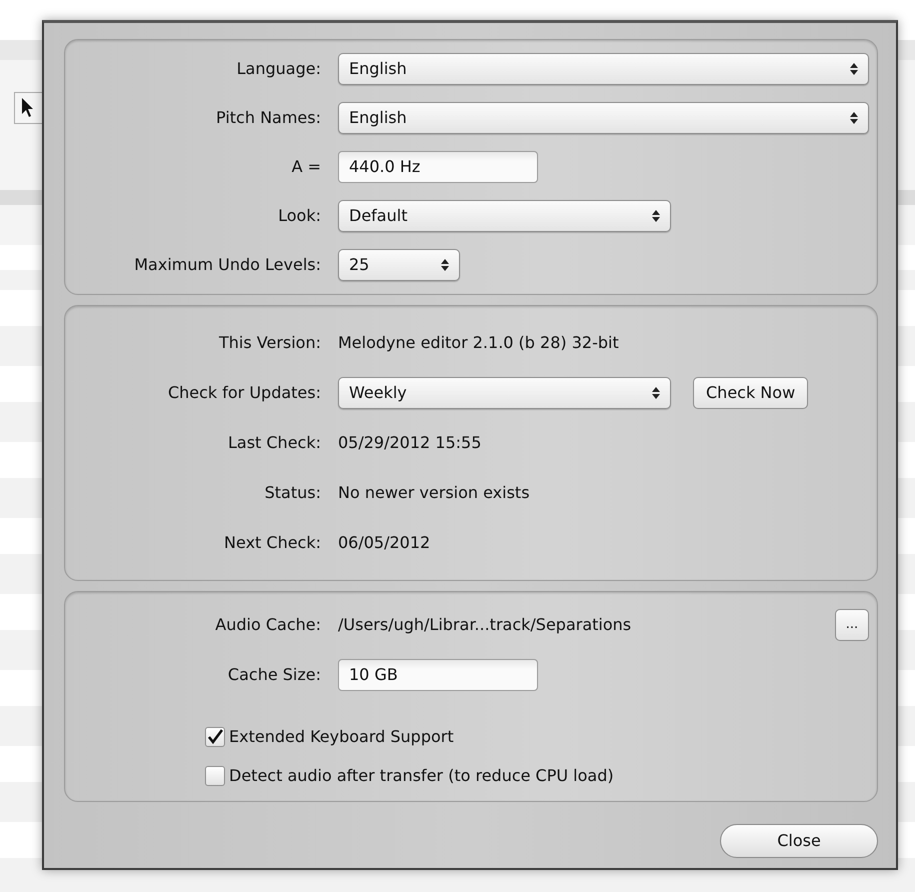 The height and width of the screenshot is (892, 915). I want to click on field-label: Audio Cache:, so click(268, 625).